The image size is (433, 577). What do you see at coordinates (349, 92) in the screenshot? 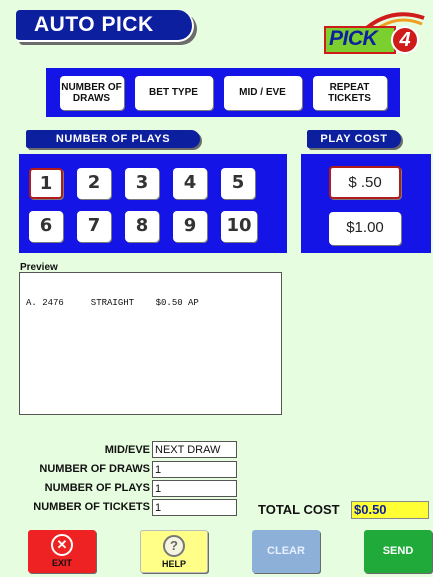
I see `repeat-tickets-button: REPEAT TICKETS` at bounding box center [349, 92].